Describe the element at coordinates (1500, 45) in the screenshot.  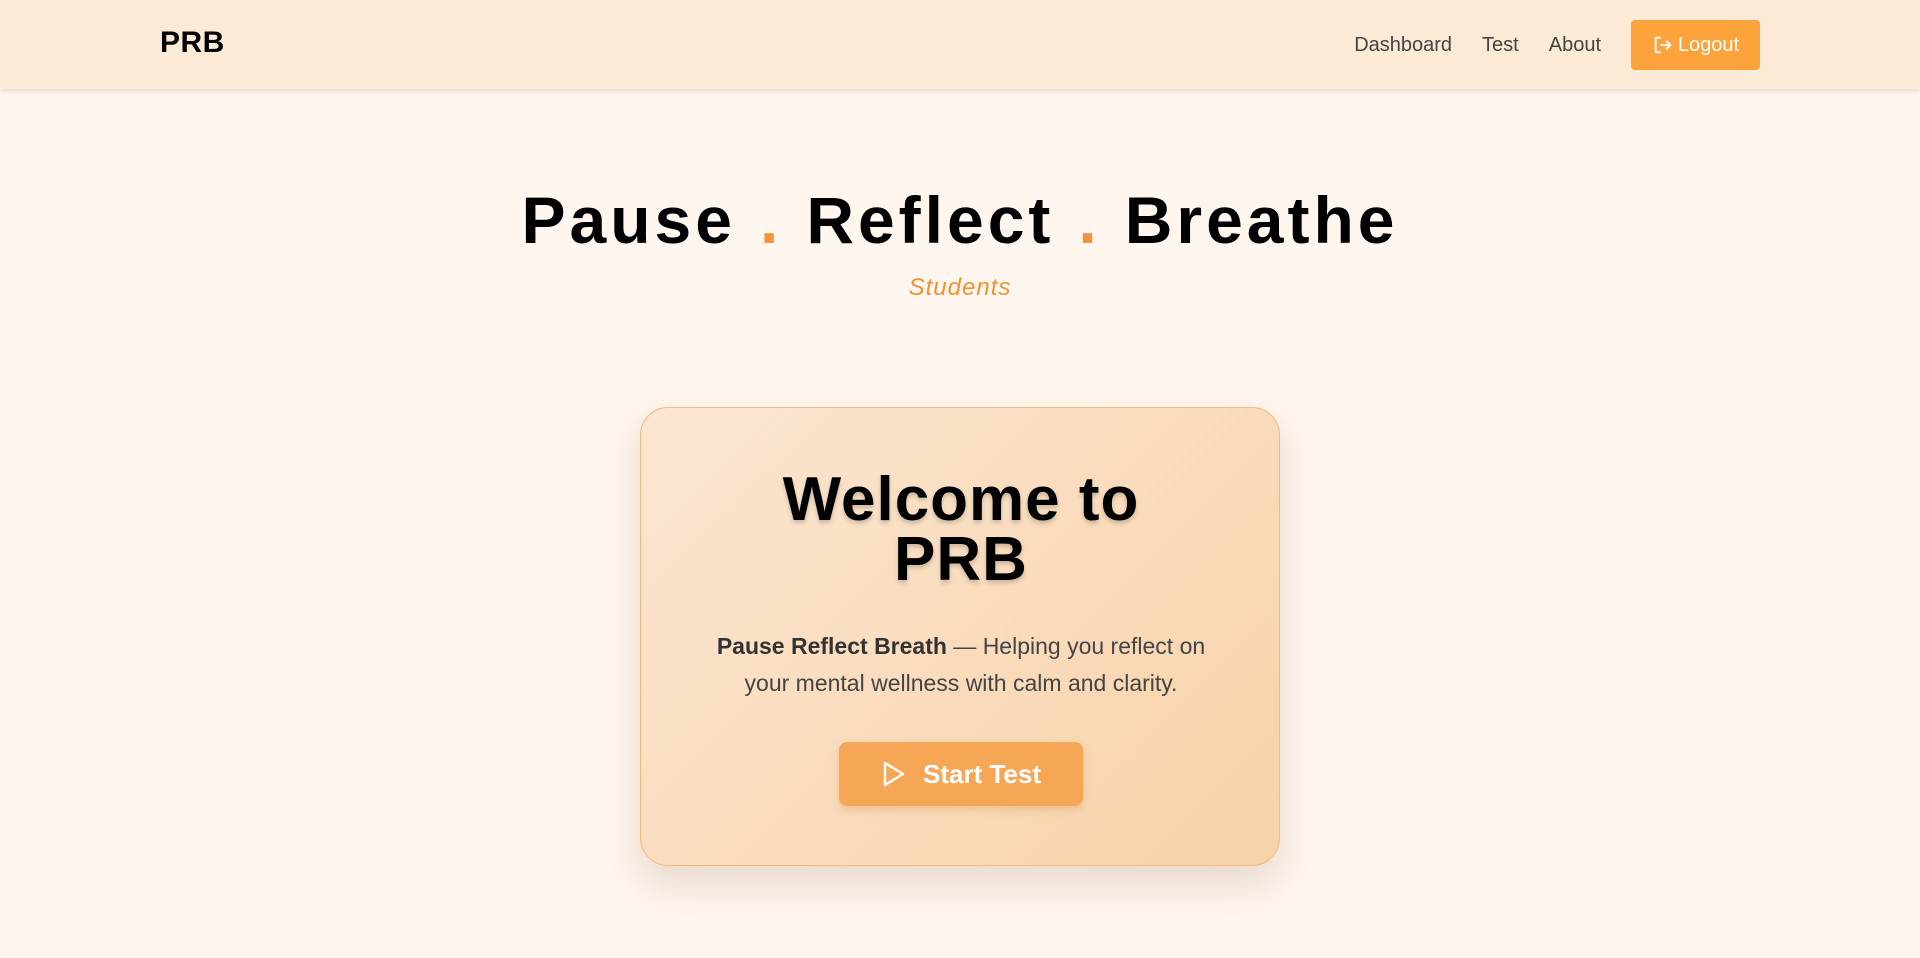
I see `nav-link-test: Test` at that location.